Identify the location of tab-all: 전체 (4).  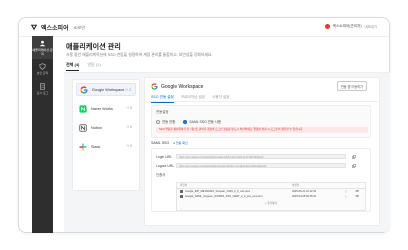
(73, 66).